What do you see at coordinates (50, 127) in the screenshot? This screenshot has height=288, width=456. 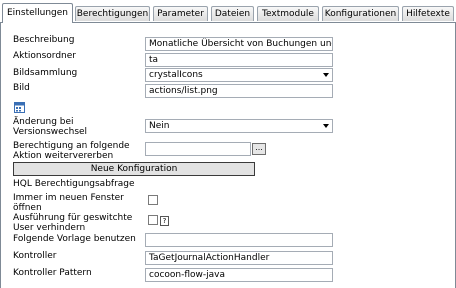 I see `versionswechsel-label: Änderung bei Versionswechsel` at bounding box center [50, 127].